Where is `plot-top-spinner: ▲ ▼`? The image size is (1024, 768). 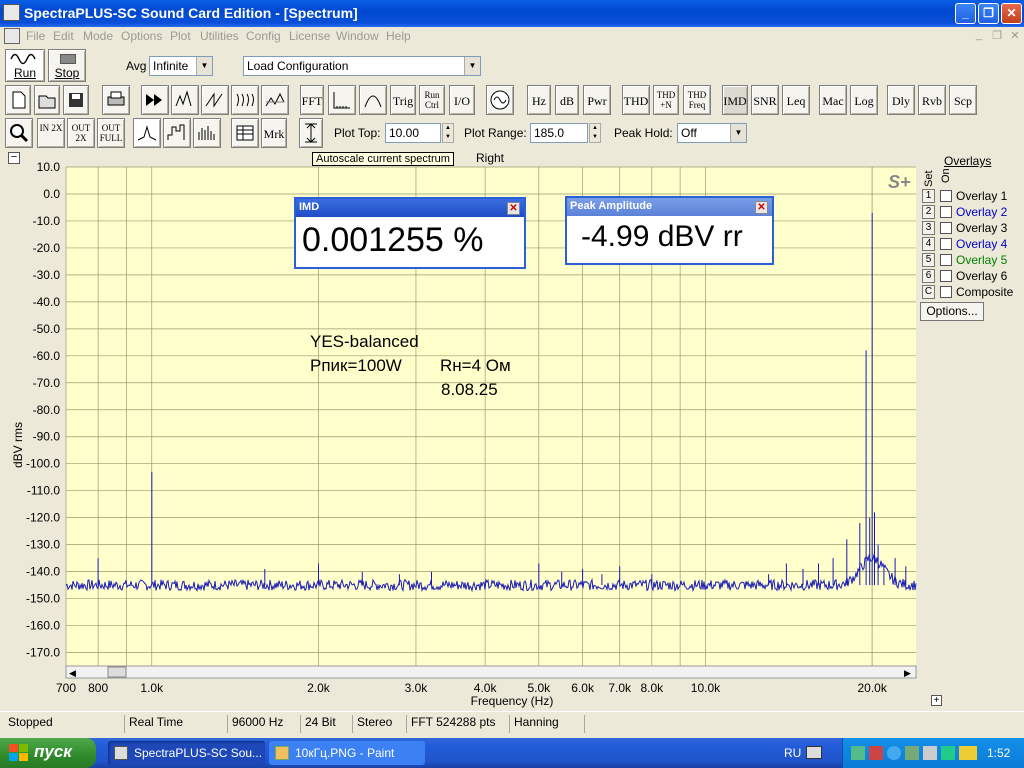 plot-top-spinner: ▲ ▼ is located at coordinates (448, 133).